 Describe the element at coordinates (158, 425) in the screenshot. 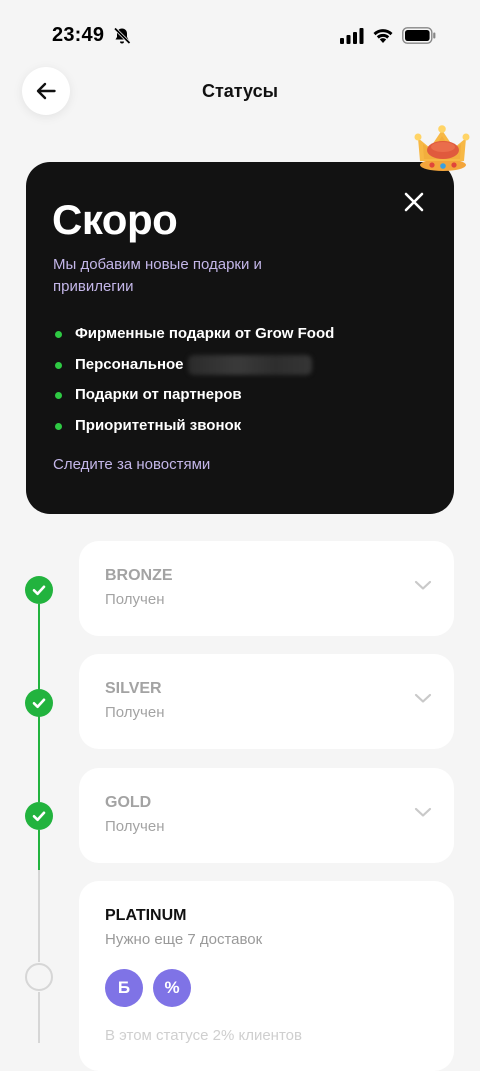

I see `feature-label: Приоритетный звонок` at that location.